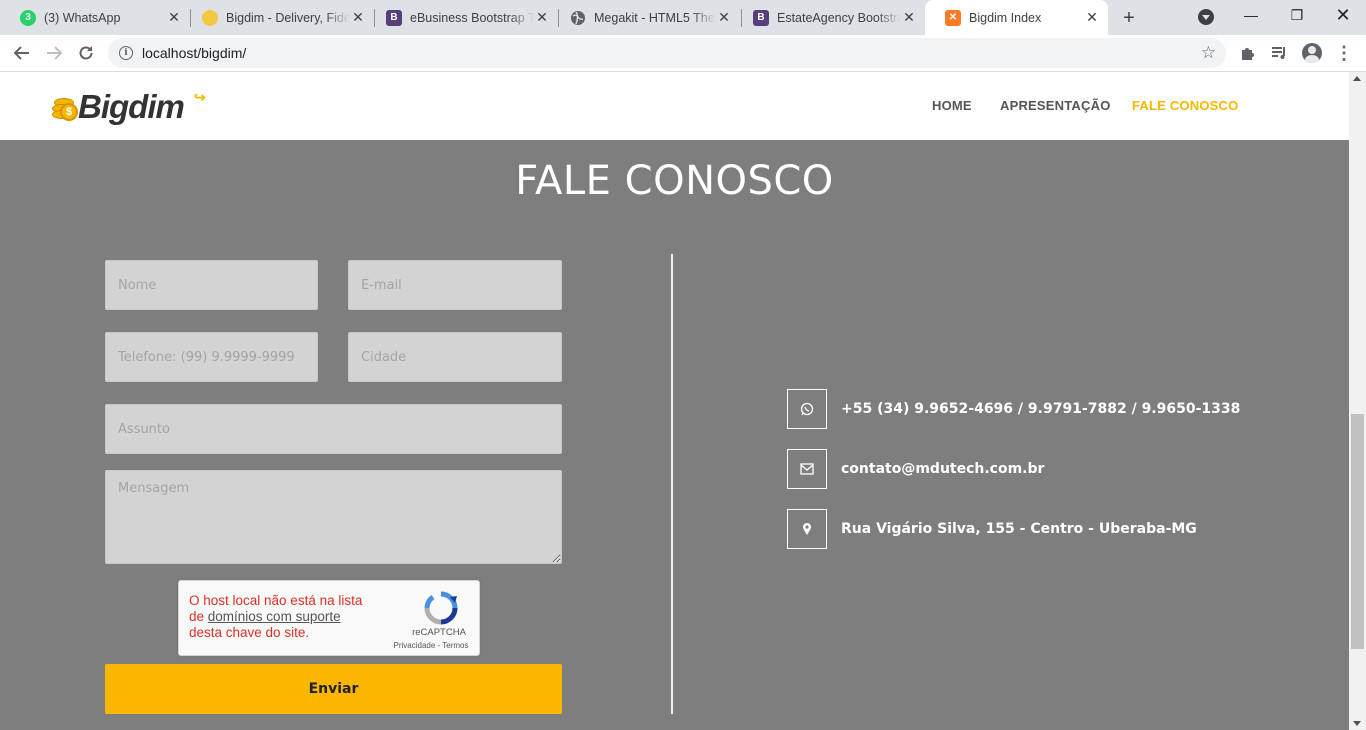 The width and height of the screenshot is (1366, 730). Describe the element at coordinates (472, 17) in the screenshot. I see `tab-title: eBusiness Bootstrap Template` at that location.